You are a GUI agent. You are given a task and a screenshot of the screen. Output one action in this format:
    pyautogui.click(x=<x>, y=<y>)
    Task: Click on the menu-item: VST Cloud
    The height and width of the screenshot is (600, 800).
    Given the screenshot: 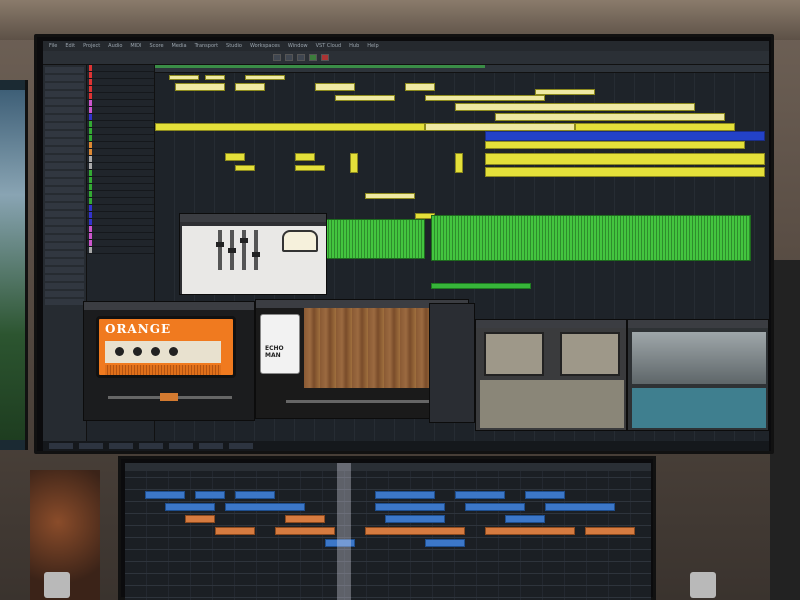 What is the action you would take?
    pyautogui.click(x=329, y=46)
    